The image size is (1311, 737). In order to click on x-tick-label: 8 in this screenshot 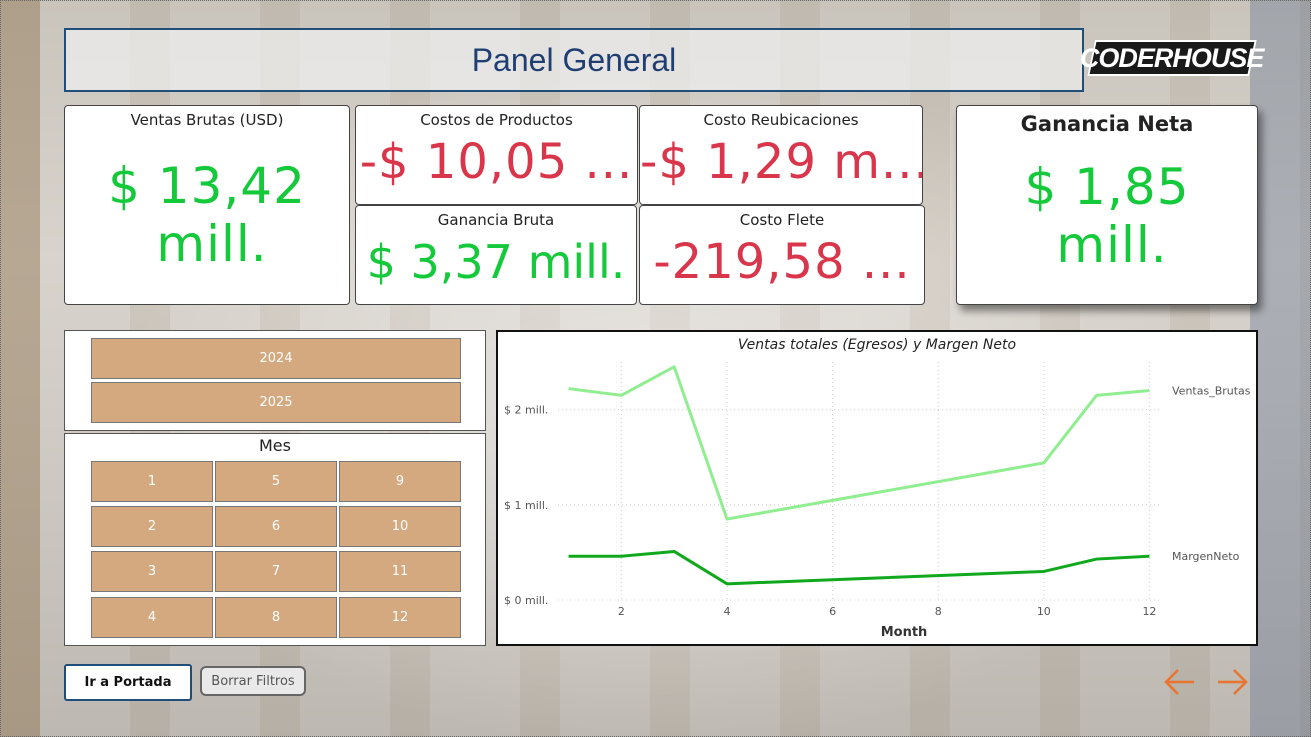, I will do `click(938, 611)`.